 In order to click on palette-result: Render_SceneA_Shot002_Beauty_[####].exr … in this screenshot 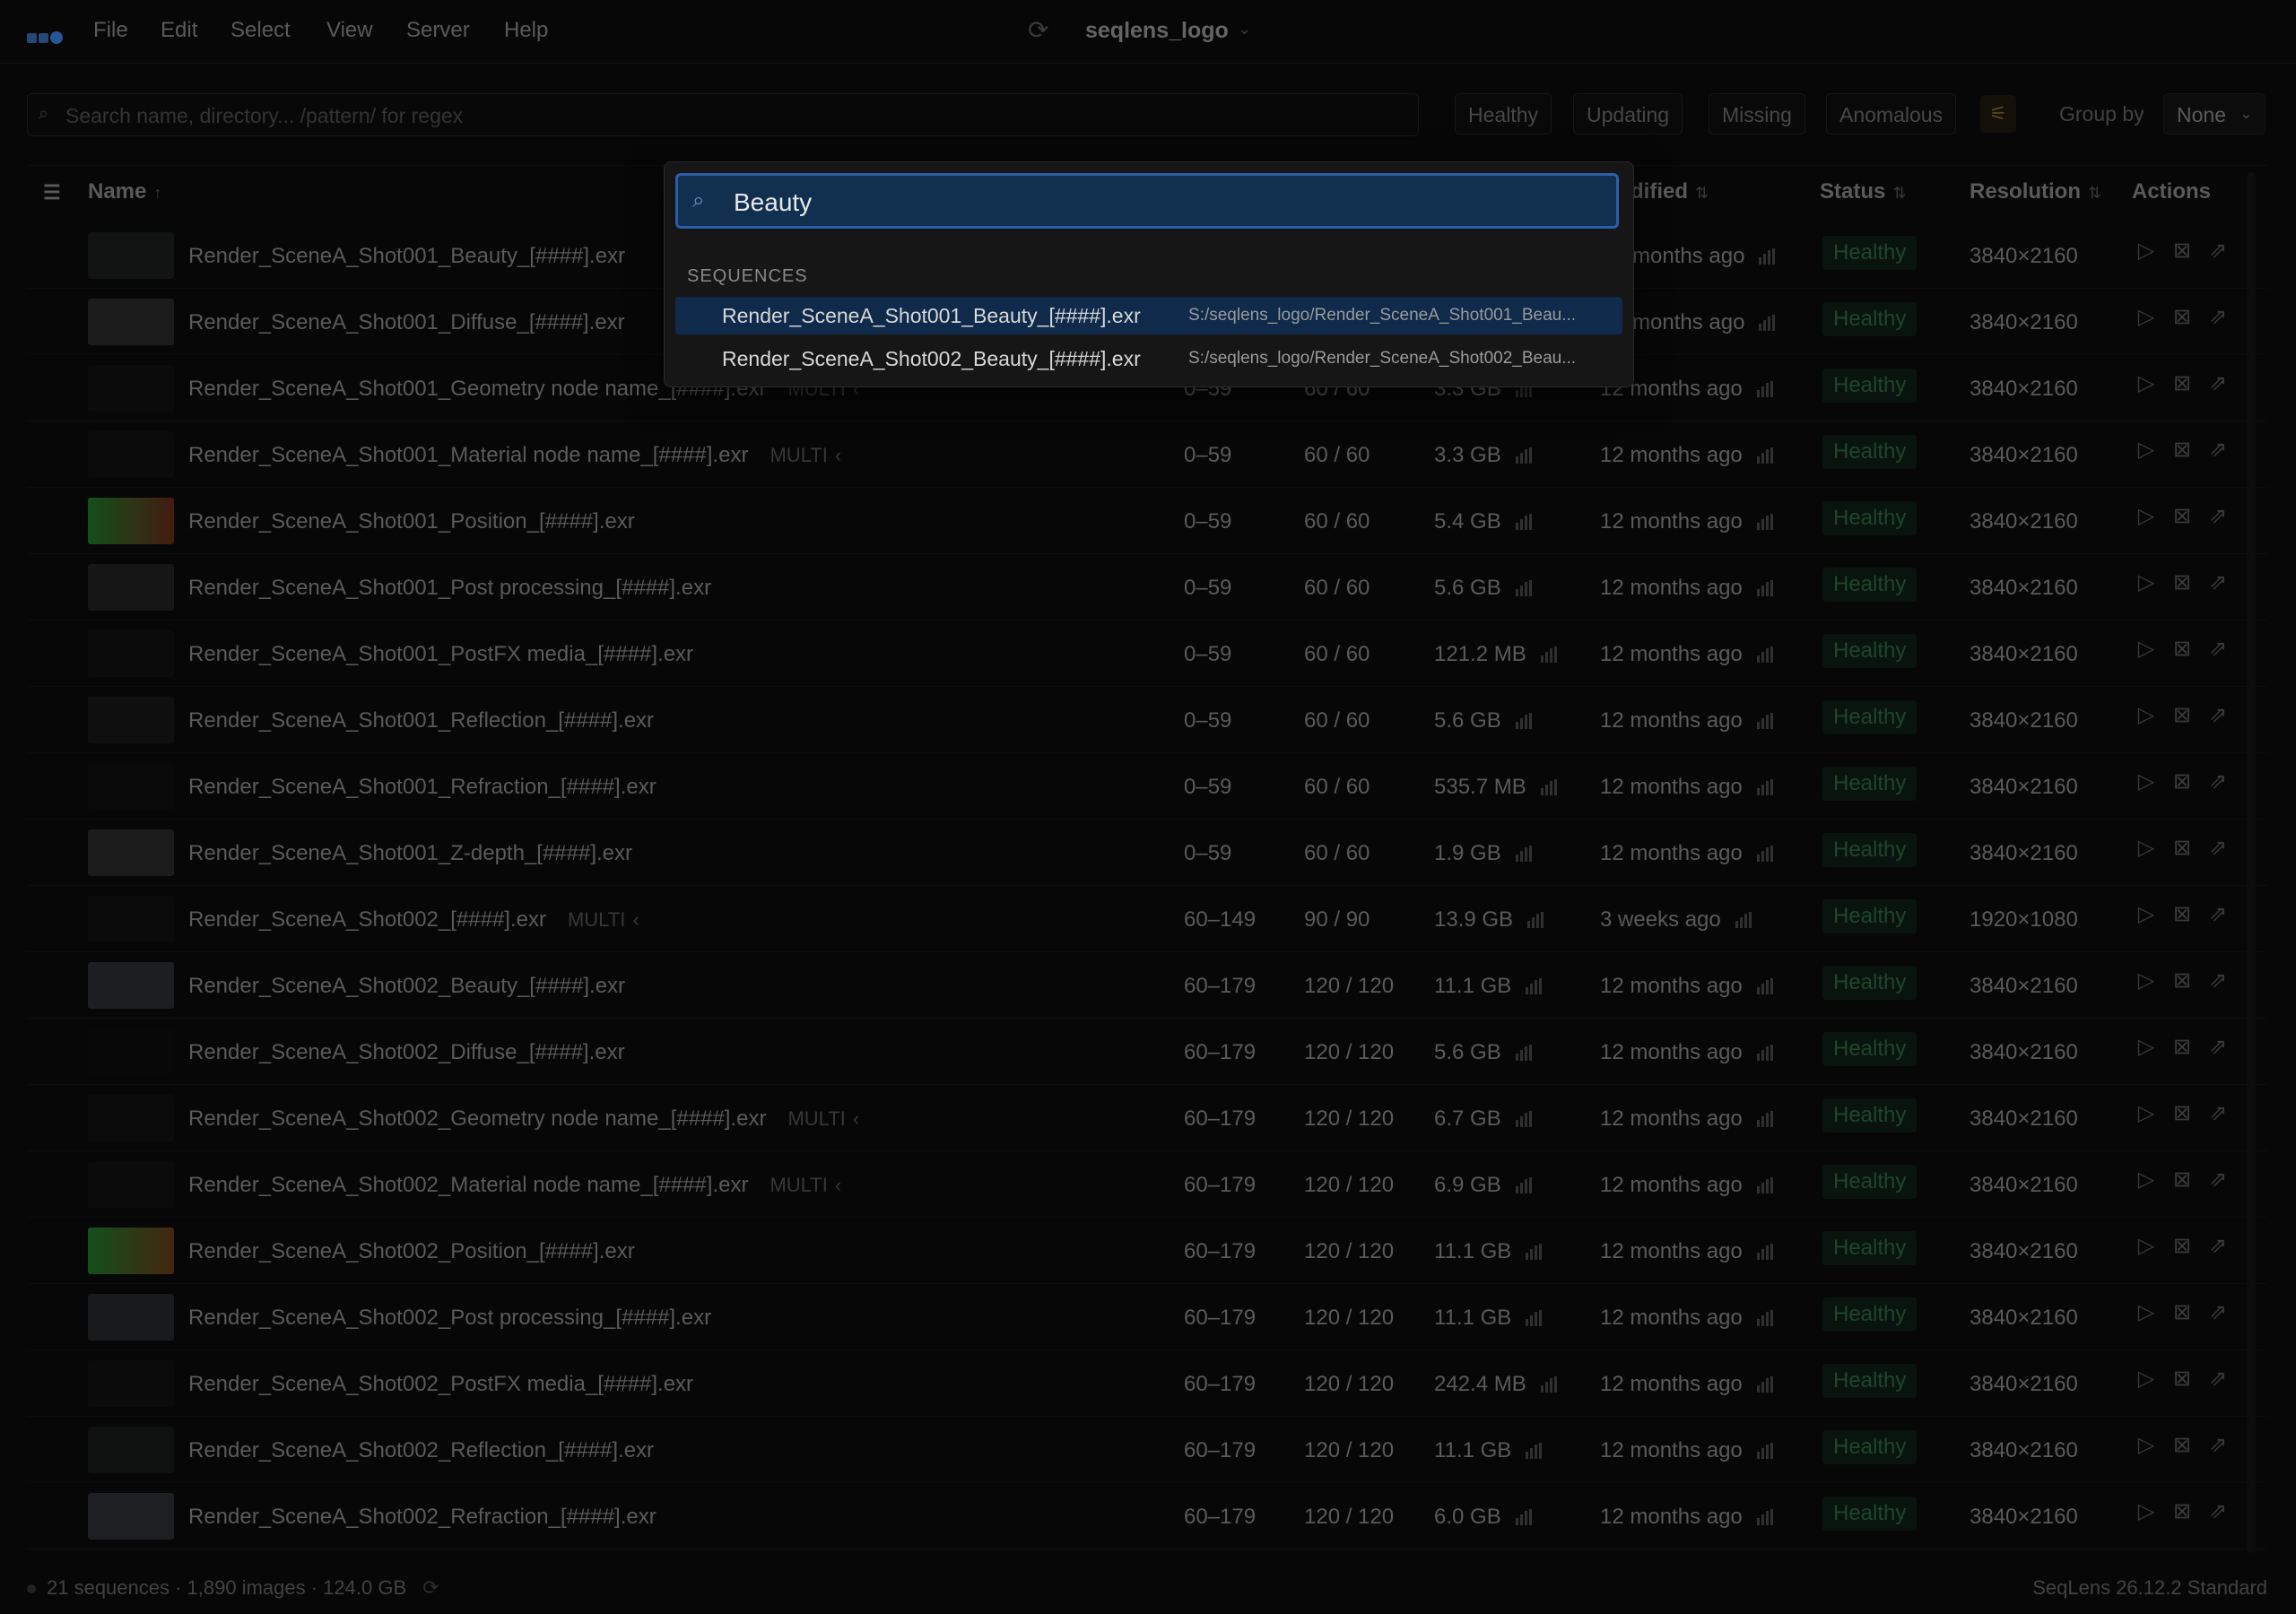, I will do `click(1148, 358)`.